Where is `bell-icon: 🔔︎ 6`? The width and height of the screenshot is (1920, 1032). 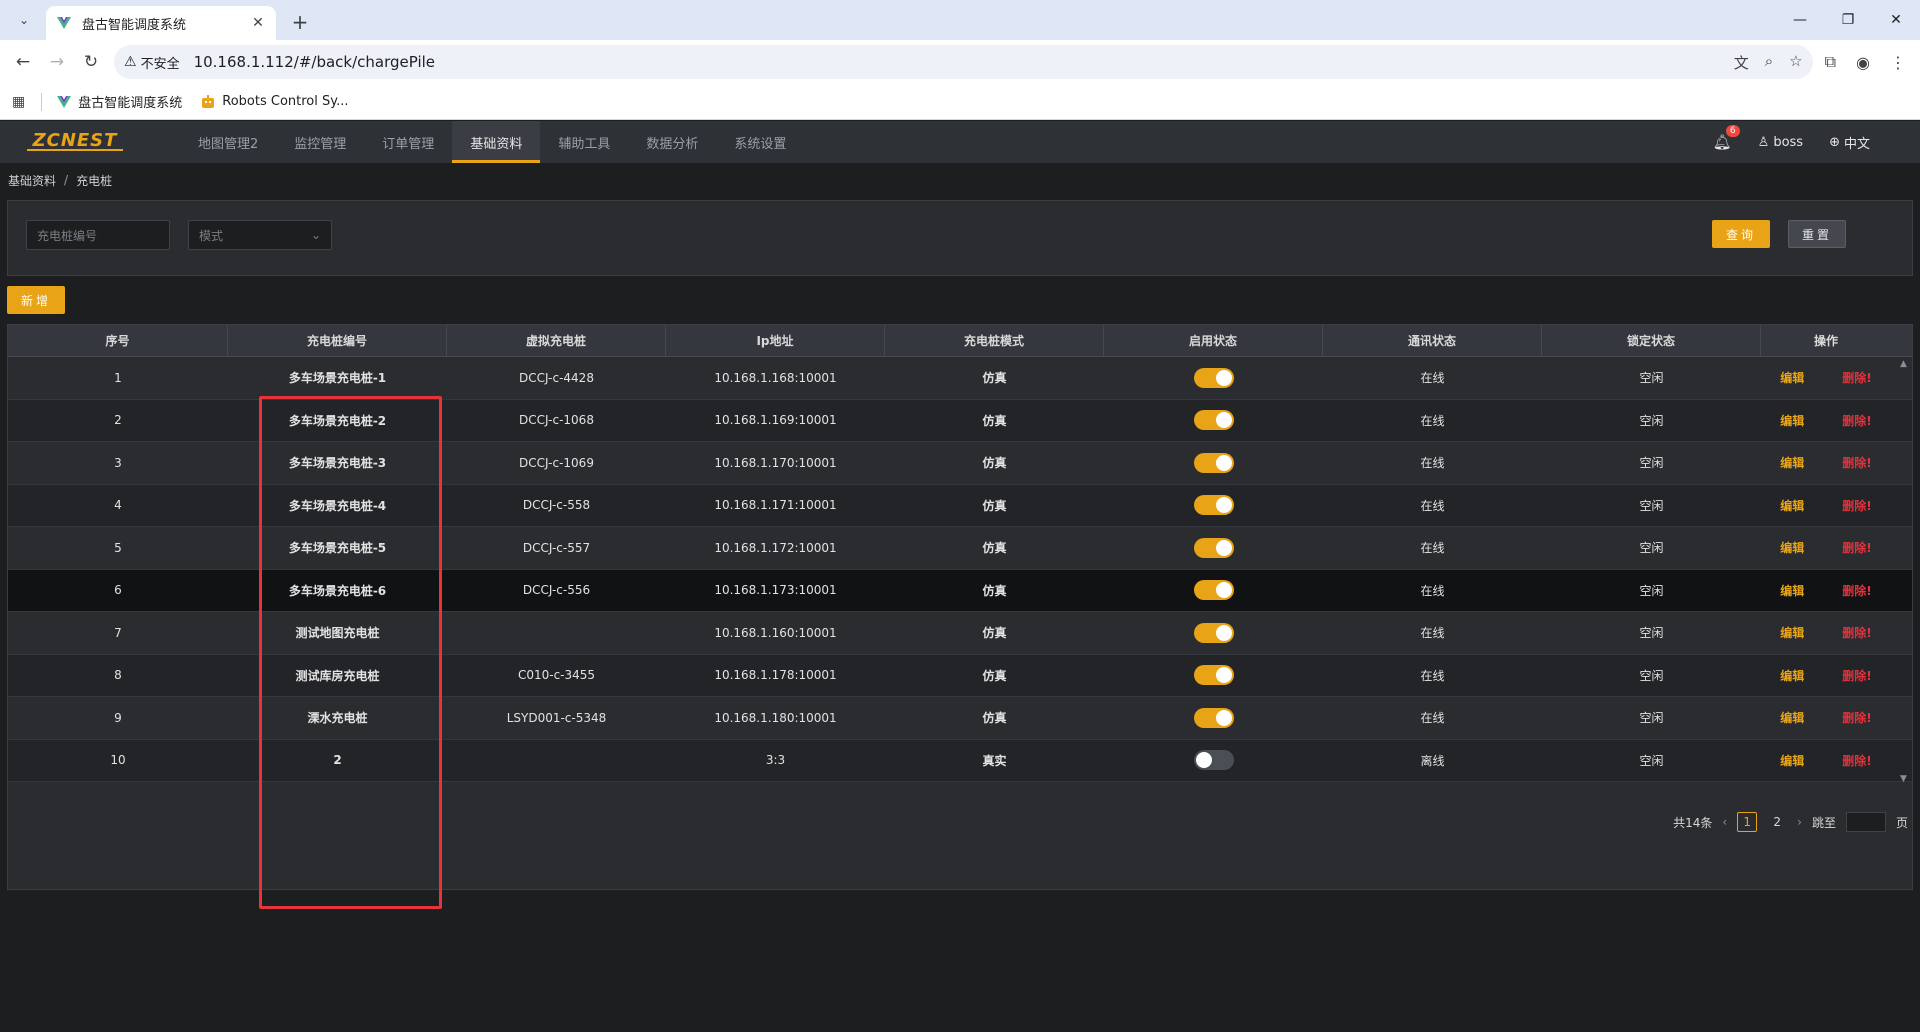 bell-icon: 🔔︎ 6 is located at coordinates (1726, 138).